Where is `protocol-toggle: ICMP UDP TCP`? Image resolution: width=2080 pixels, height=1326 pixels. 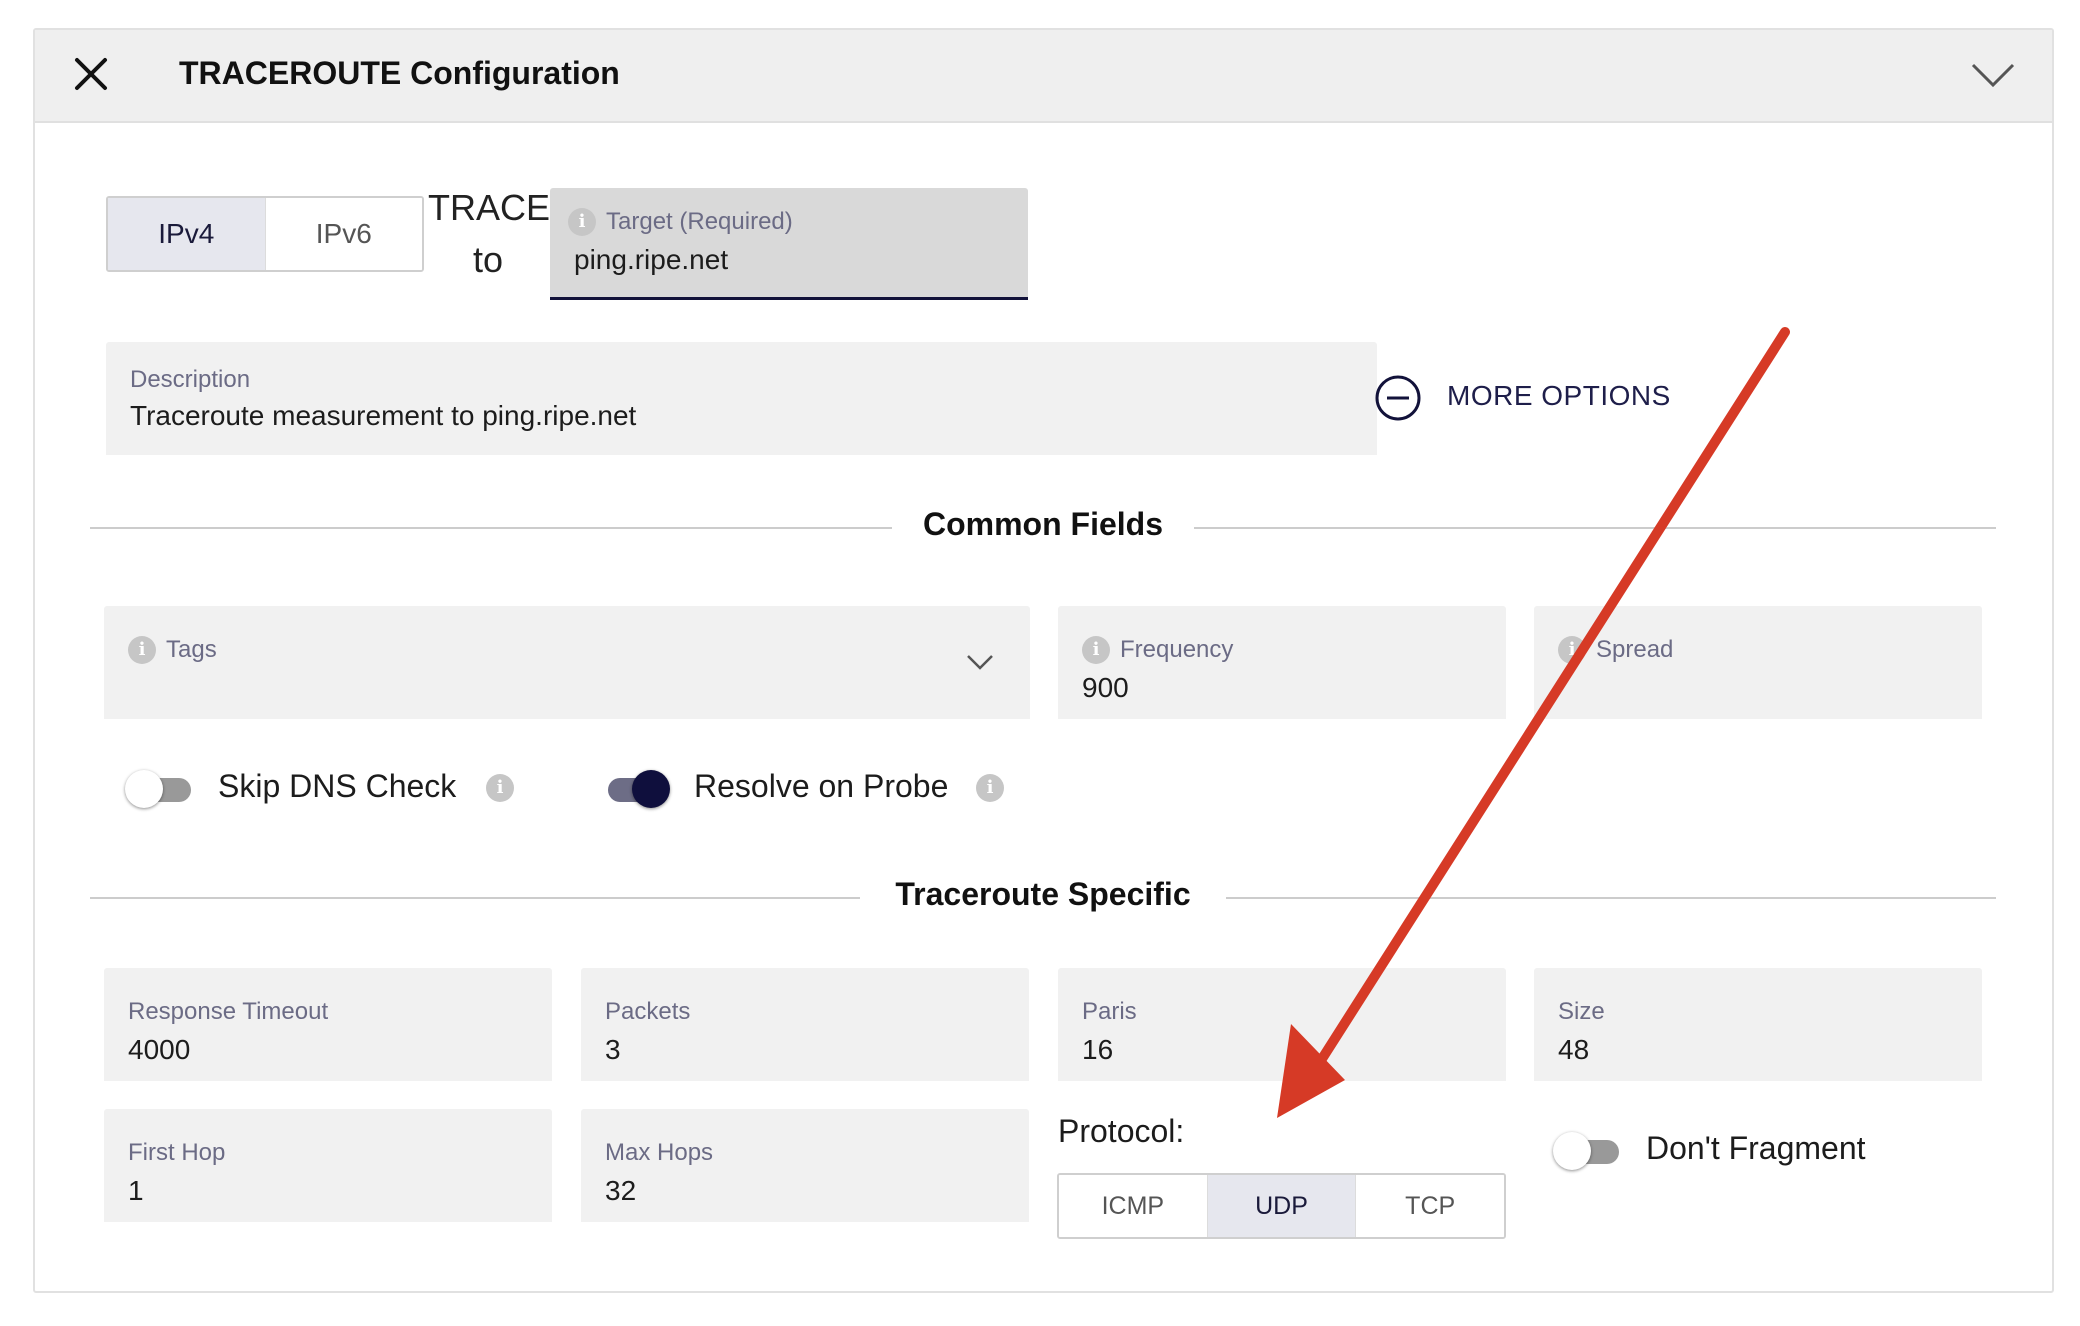 protocol-toggle: ICMP UDP TCP is located at coordinates (1281, 1206).